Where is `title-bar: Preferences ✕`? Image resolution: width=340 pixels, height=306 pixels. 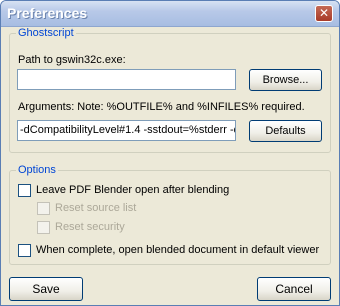
title-bar: Preferences ✕ is located at coordinates (170, 14).